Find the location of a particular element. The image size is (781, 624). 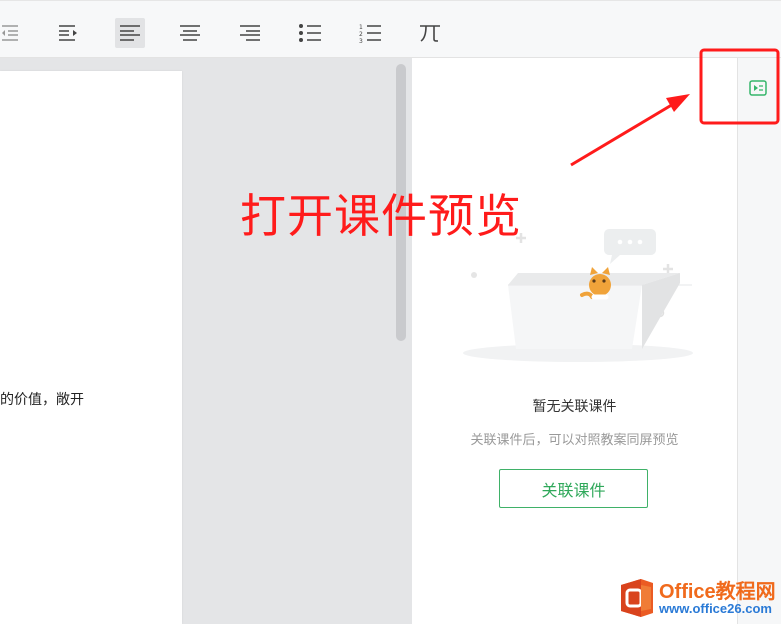

align-left-button is located at coordinates (130, 33).